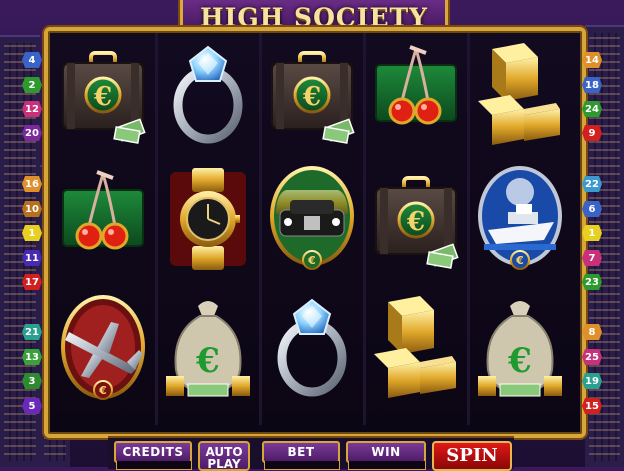 This screenshot has width=624, height=471. What do you see at coordinates (592, 258) in the screenshot?
I see `payline-marker-right: 7` at bounding box center [592, 258].